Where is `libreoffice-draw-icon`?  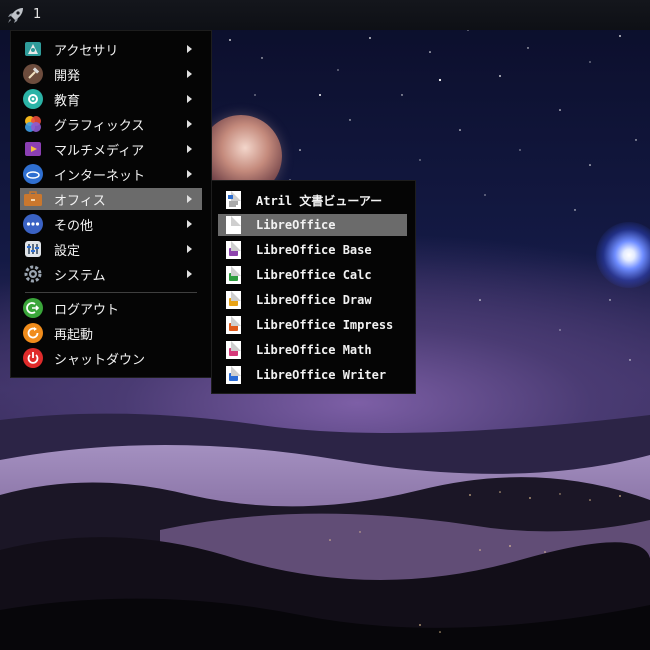
libreoffice-draw-icon is located at coordinates (234, 300).